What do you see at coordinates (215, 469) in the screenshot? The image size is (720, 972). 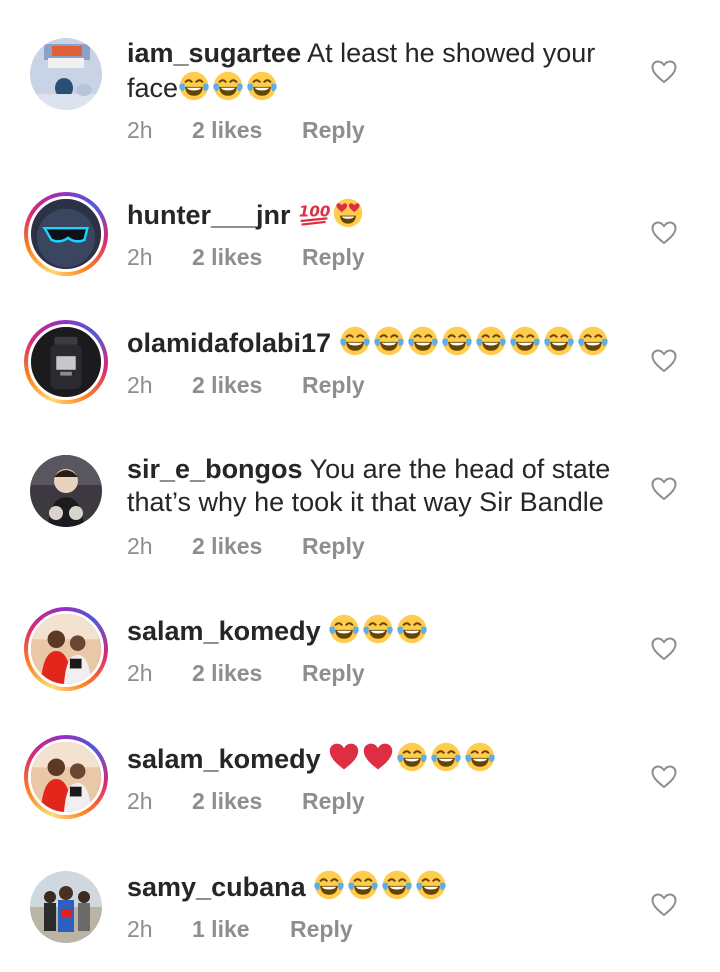 I see `username: sir_e_bongos` at bounding box center [215, 469].